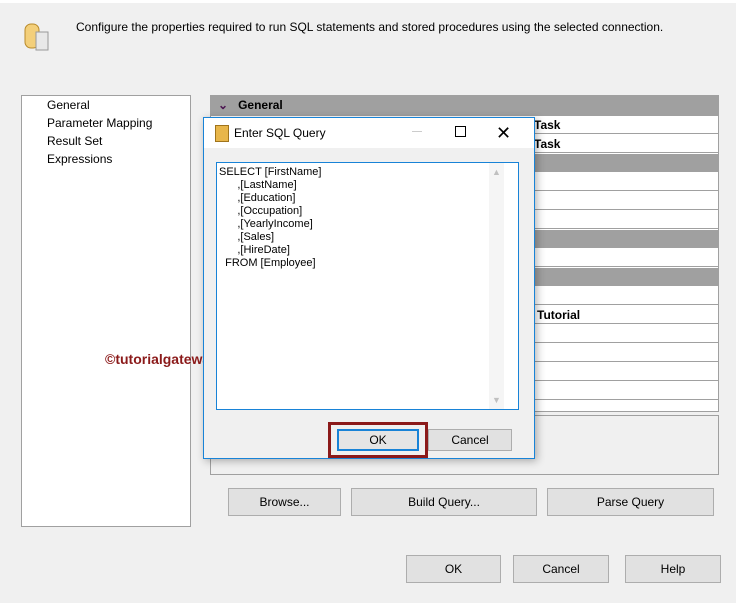  I want to click on maximize-icon, so click(460, 131).